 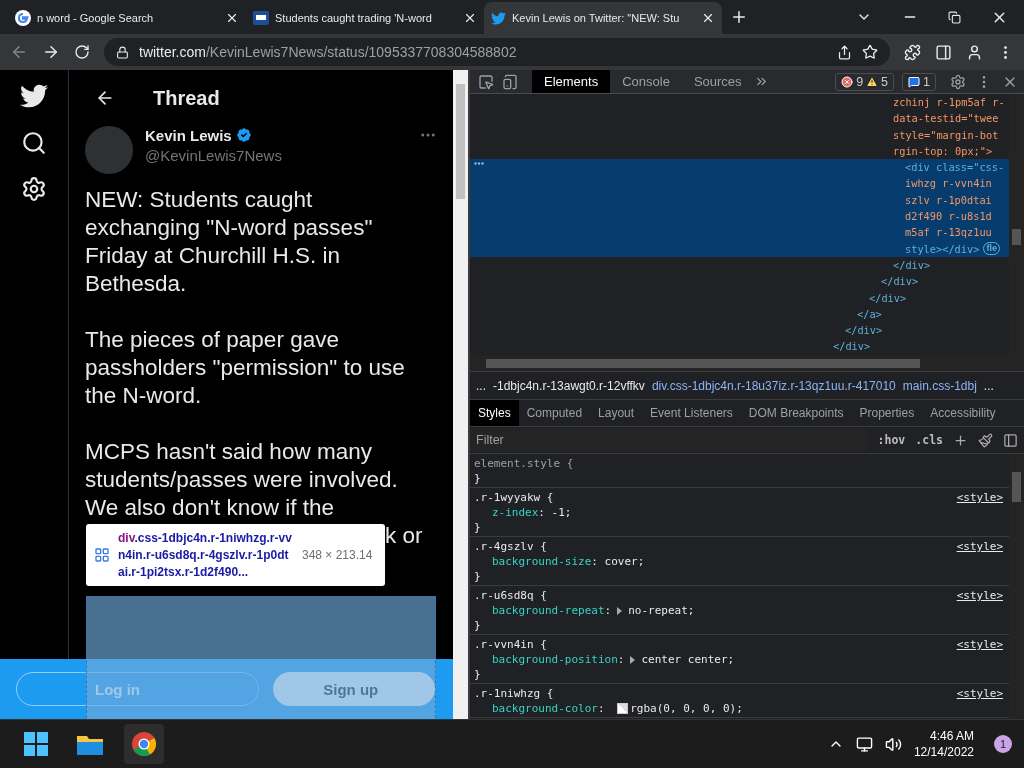 What do you see at coordinates (739, 17) in the screenshot?
I see `new-tab-icon` at bounding box center [739, 17].